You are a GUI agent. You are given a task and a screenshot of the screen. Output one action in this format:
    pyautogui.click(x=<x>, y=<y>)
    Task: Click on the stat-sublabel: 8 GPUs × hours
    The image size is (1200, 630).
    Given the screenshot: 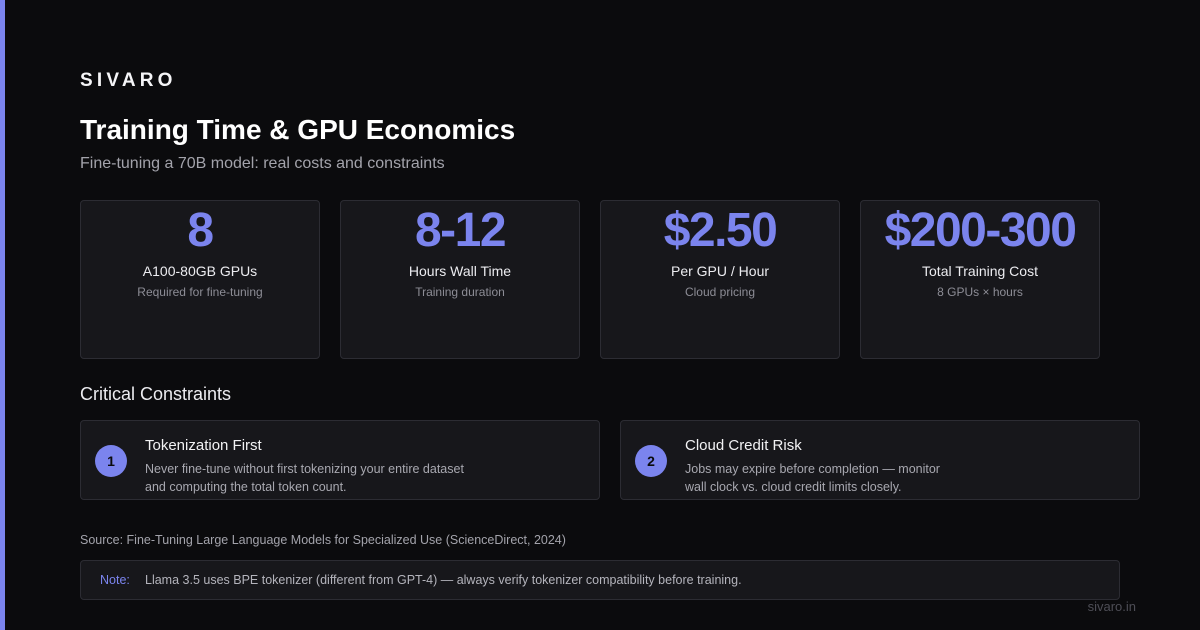 What is the action you would take?
    pyautogui.click(x=980, y=292)
    